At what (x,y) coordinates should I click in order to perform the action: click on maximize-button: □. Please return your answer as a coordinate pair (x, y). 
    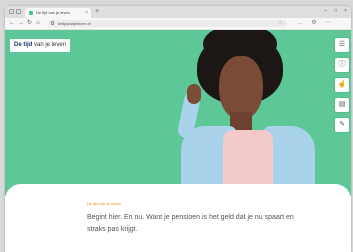
    Looking at the image, I should click on (335, 11).